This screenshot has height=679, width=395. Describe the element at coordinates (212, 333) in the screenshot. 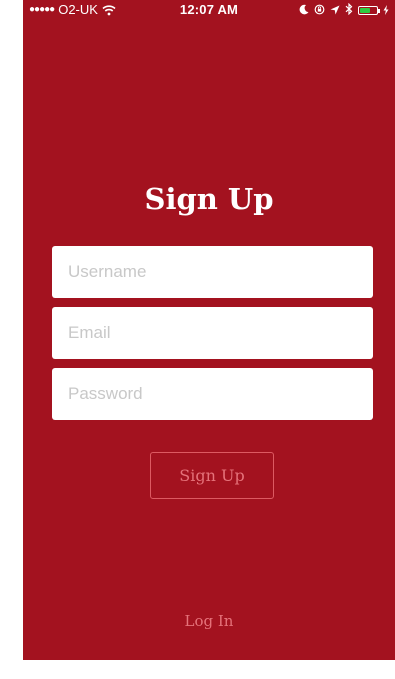

I see `email-field` at that location.